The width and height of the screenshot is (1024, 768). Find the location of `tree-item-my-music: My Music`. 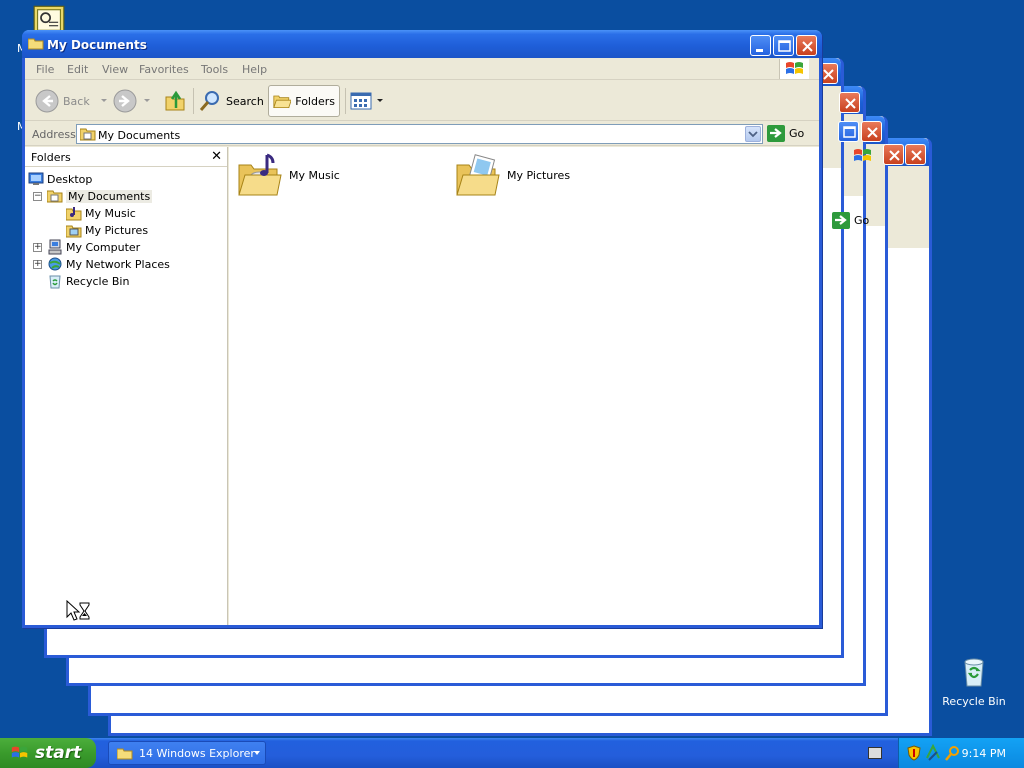

tree-item-my-music: My Music is located at coordinates (101, 213).